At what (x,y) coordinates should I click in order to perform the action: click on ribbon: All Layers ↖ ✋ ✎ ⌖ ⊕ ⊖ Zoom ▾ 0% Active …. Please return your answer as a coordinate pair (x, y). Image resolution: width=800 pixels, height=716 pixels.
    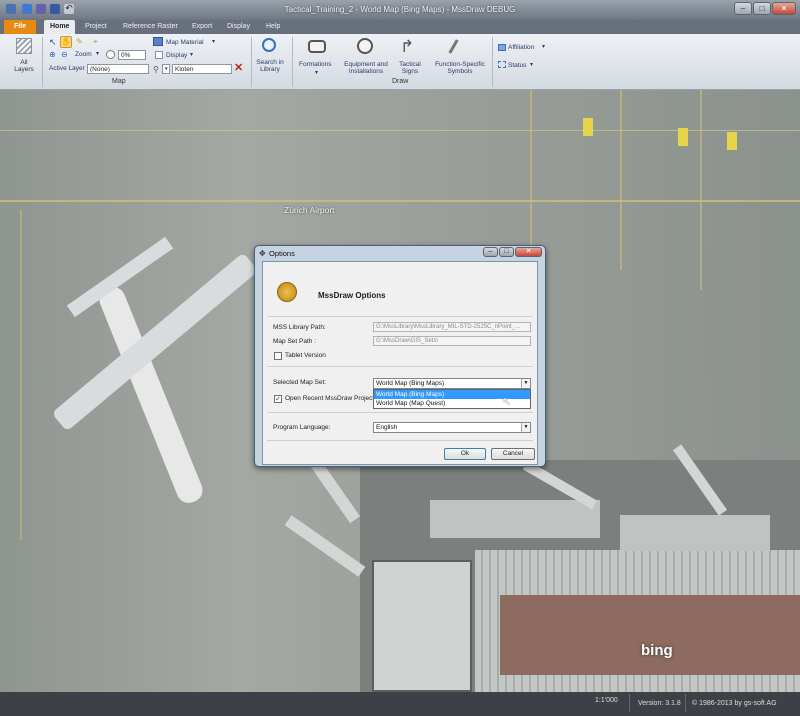
    Looking at the image, I should click on (400, 62).